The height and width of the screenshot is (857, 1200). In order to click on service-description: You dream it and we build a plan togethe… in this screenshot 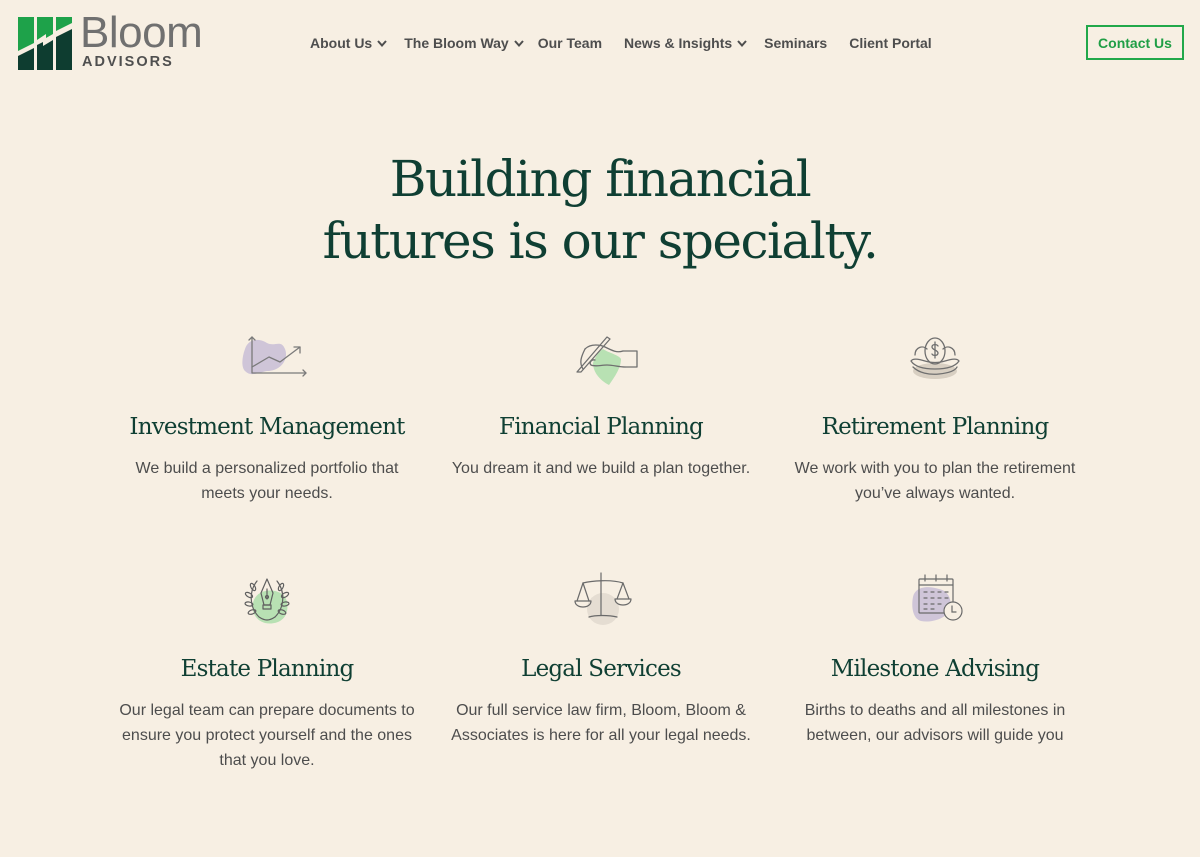, I will do `click(601, 468)`.